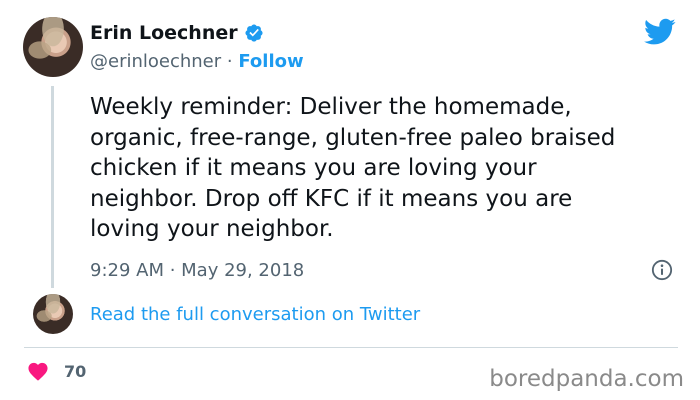 This screenshot has height=400, width=700. I want to click on author-avatar, so click(53, 47).